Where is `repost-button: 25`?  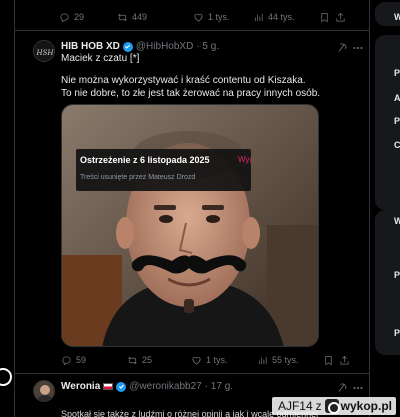
repost-button: 25 is located at coordinates (159, 360).